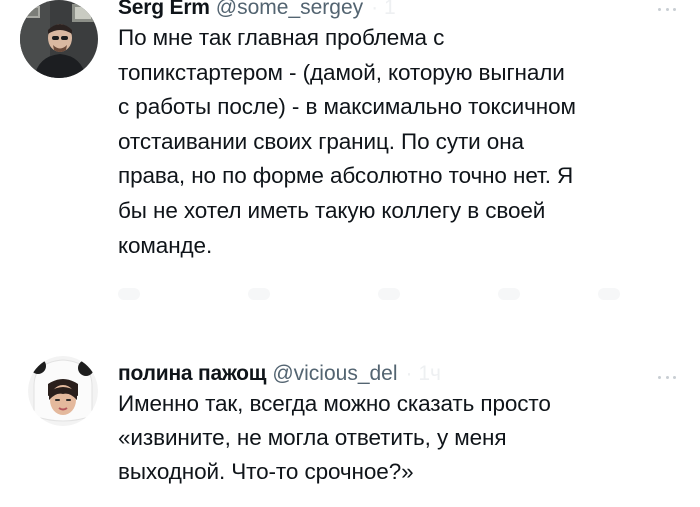  Describe the element at coordinates (509, 294) in the screenshot. I see `views-icon` at that location.